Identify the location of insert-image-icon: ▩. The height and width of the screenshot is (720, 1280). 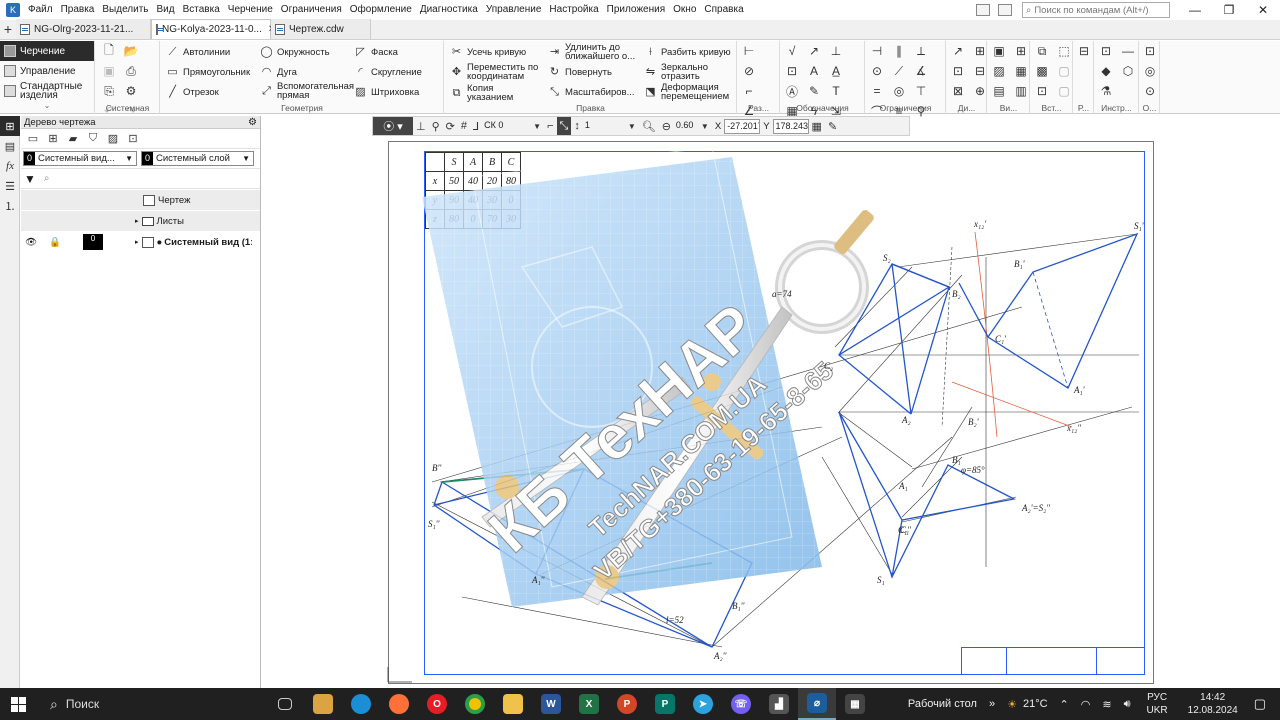
(1042, 71).